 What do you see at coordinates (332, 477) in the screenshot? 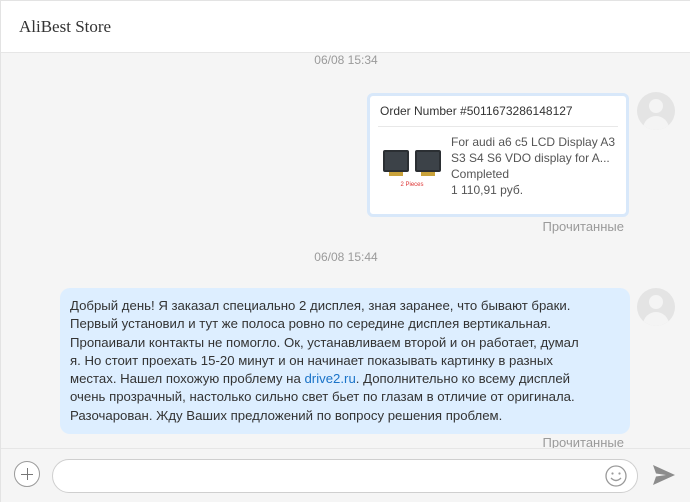
I see `message-input` at bounding box center [332, 477].